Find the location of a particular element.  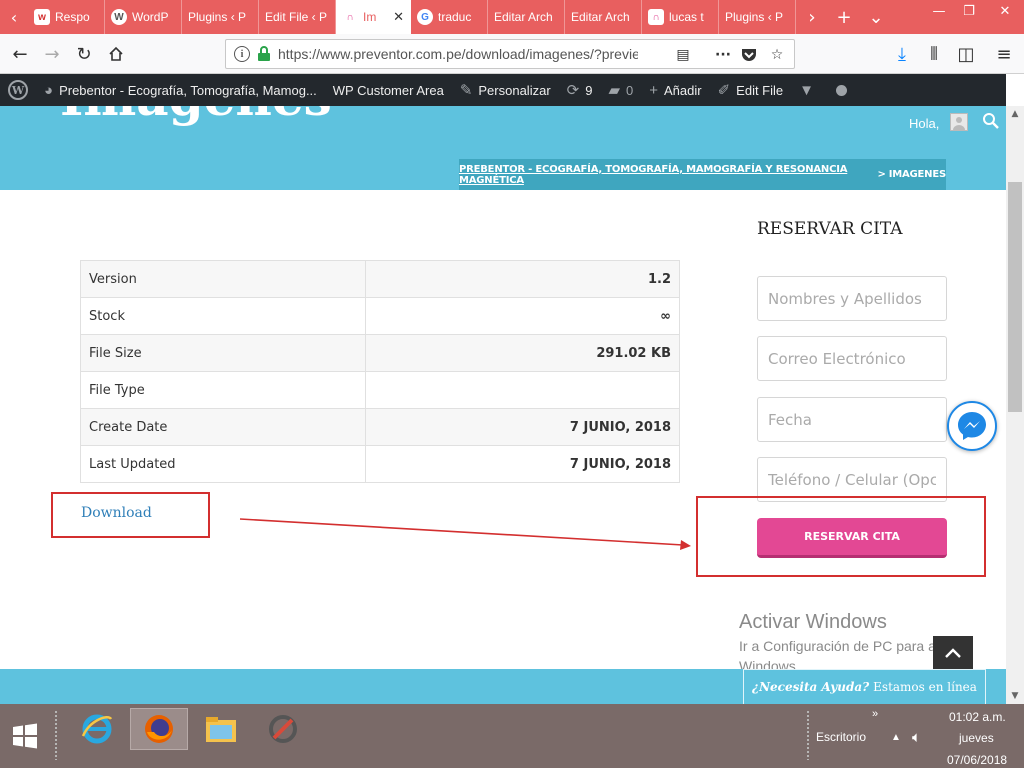

scrollbar-thumb is located at coordinates (1015, 297).